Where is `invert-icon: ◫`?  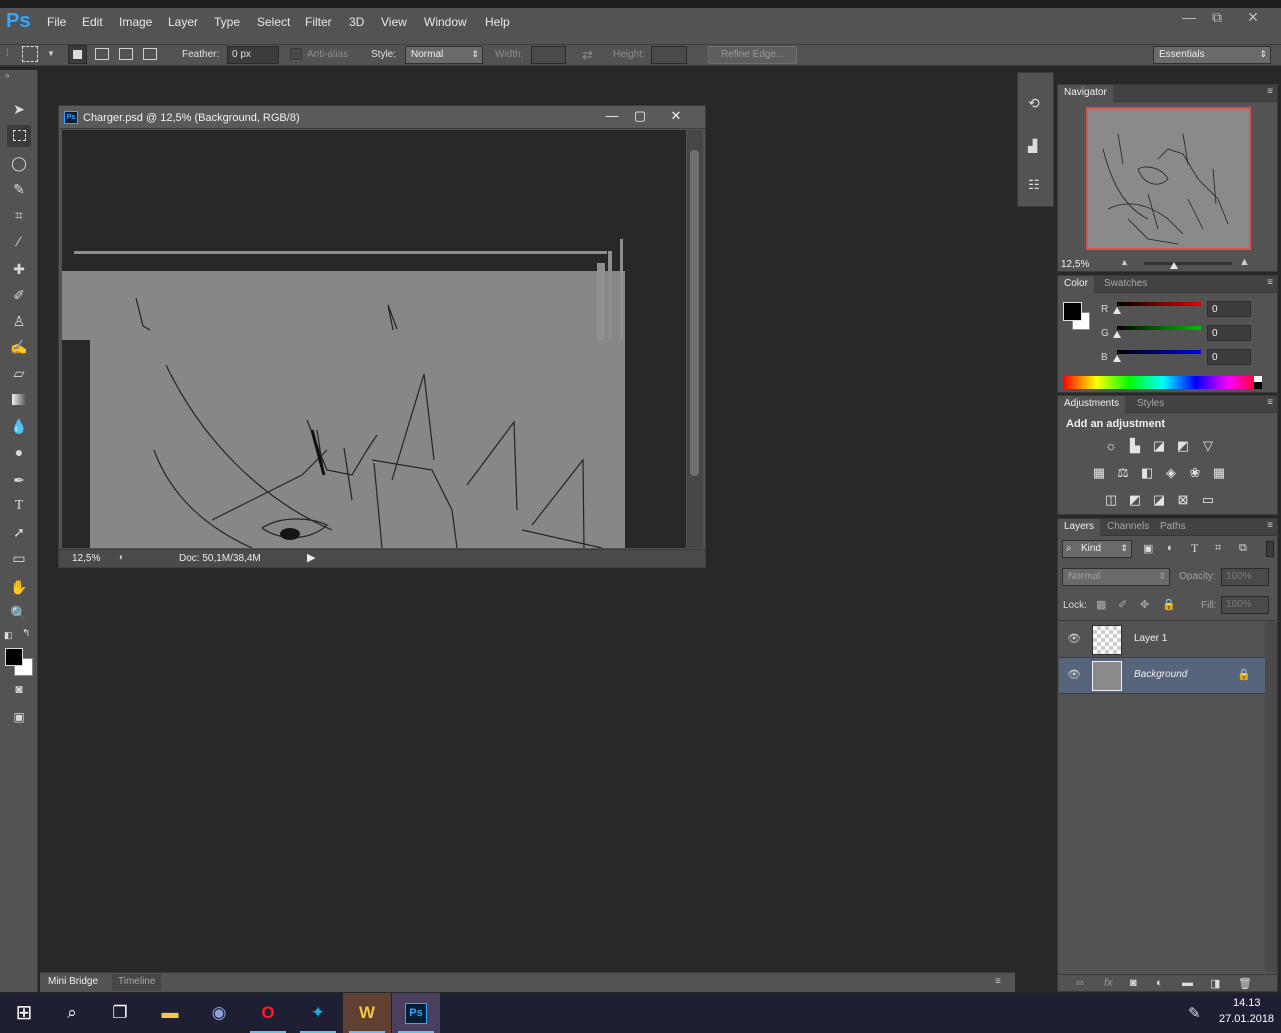 invert-icon: ◫ is located at coordinates (1111, 500).